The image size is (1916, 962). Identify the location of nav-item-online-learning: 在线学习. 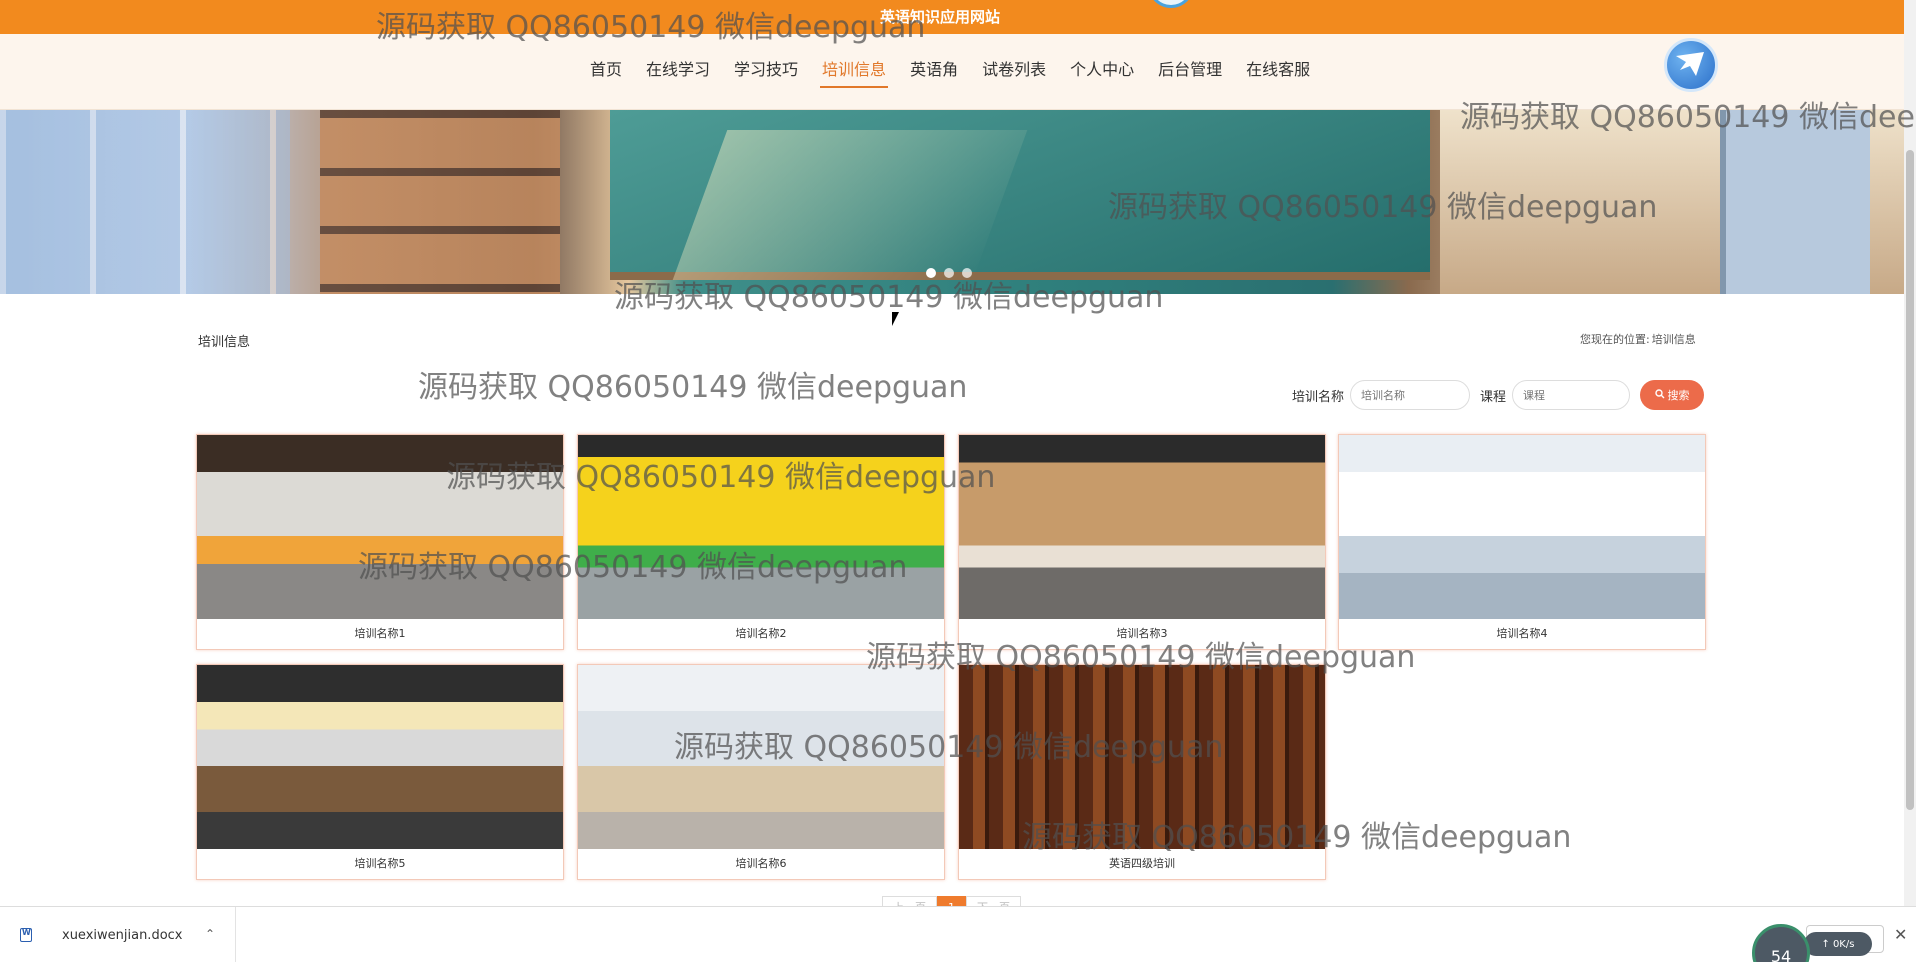
(678, 76).